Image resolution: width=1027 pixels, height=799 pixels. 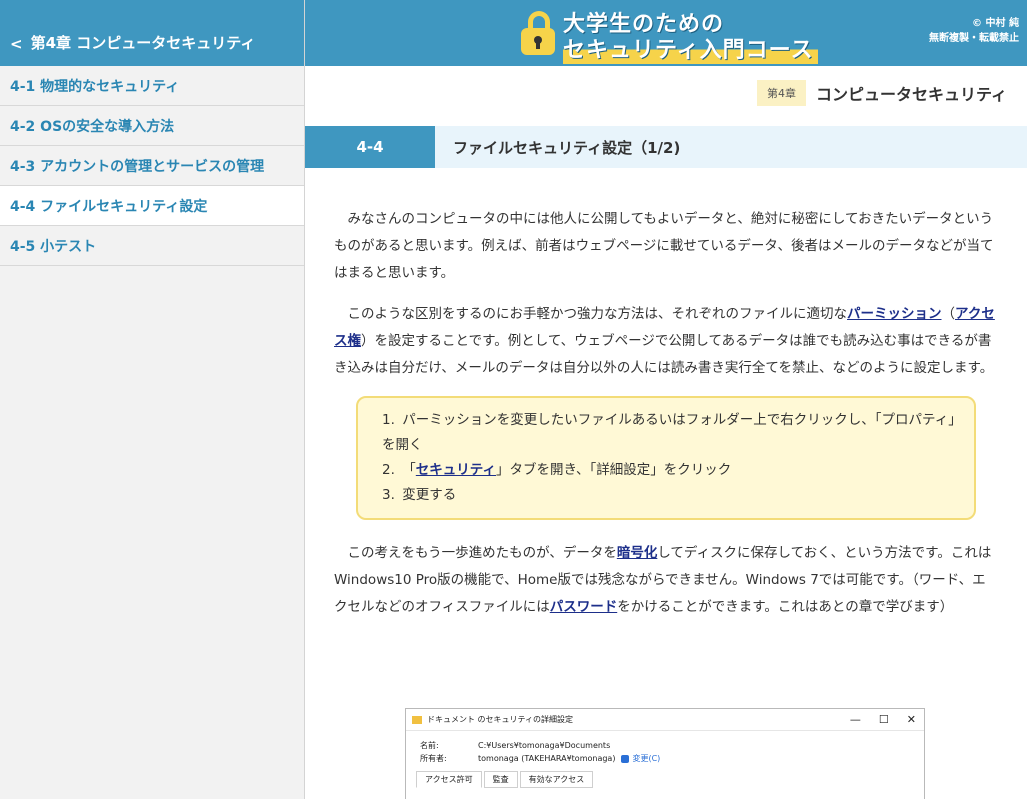 I want to click on window-controls: — ☐ ✕, so click(x=883, y=719).